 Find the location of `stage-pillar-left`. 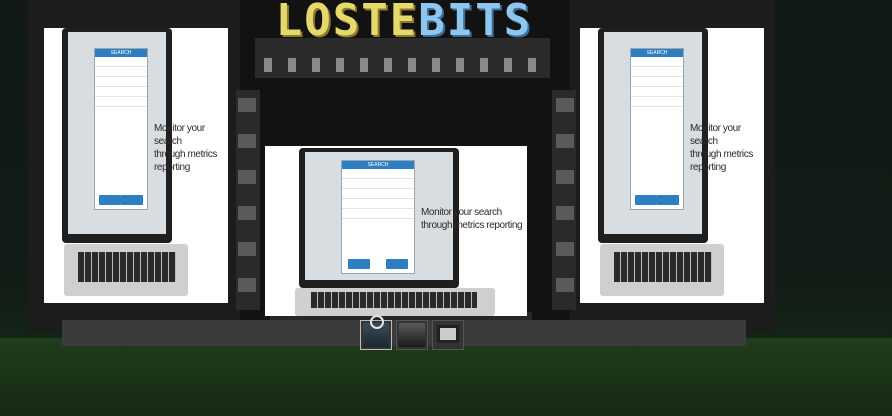

stage-pillar-left is located at coordinates (248, 200).